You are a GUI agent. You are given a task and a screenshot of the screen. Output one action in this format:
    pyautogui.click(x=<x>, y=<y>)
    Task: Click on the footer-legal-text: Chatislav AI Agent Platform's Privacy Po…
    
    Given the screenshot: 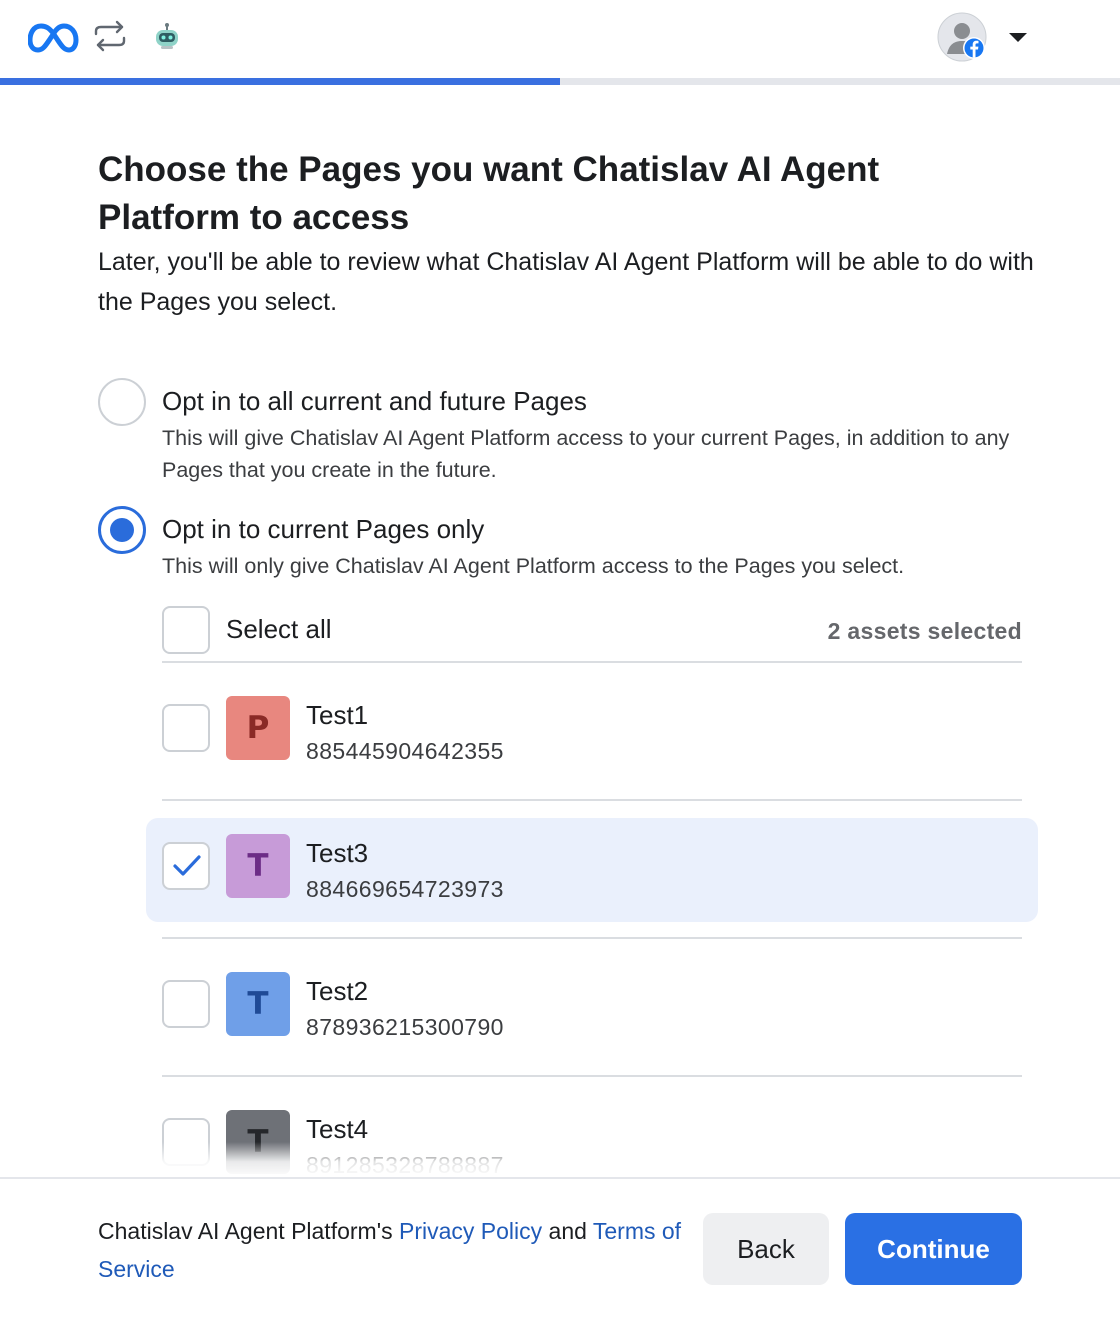 What is the action you would take?
    pyautogui.click(x=398, y=1250)
    